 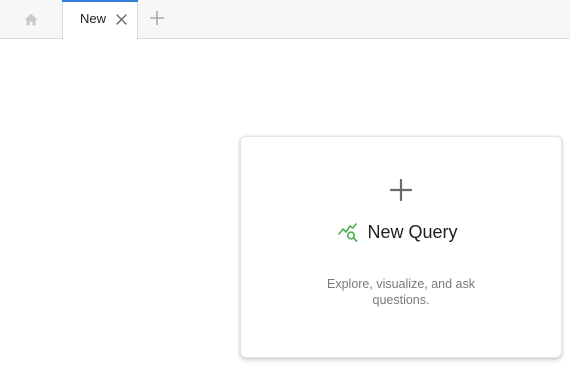 I want to click on card-title: New Query, so click(x=412, y=231).